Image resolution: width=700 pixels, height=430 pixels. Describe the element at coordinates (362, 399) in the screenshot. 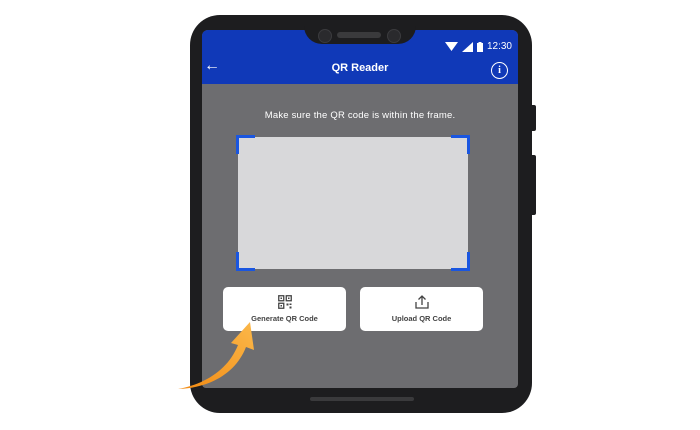

I see `home-indicator` at that location.